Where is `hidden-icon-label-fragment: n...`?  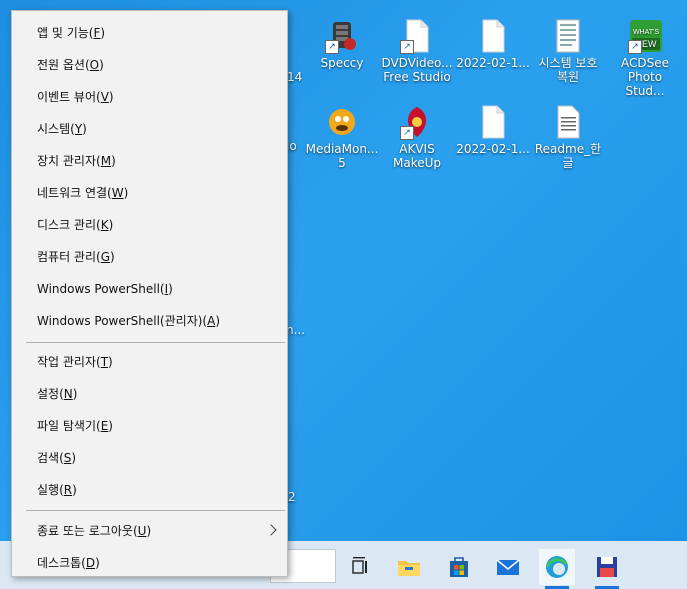
hidden-icon-label-fragment: n... is located at coordinates (296, 330).